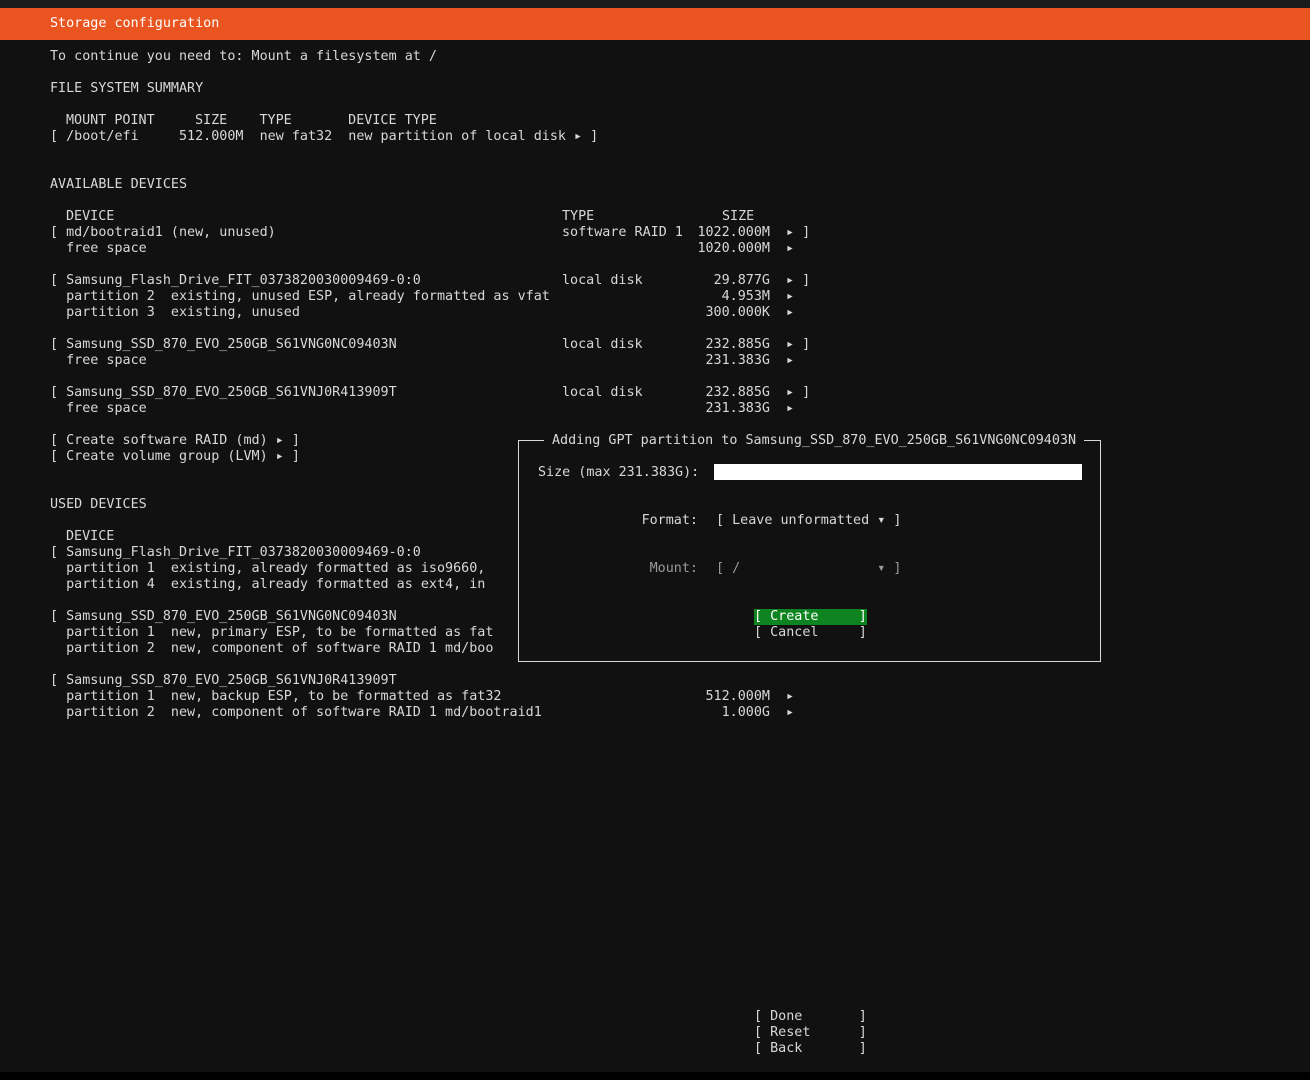 This screenshot has height=1080, width=1310. Describe the element at coordinates (175, 441) in the screenshot. I see `create-software-raid-button: [ Create software RAID (md) ▸ ]` at that location.